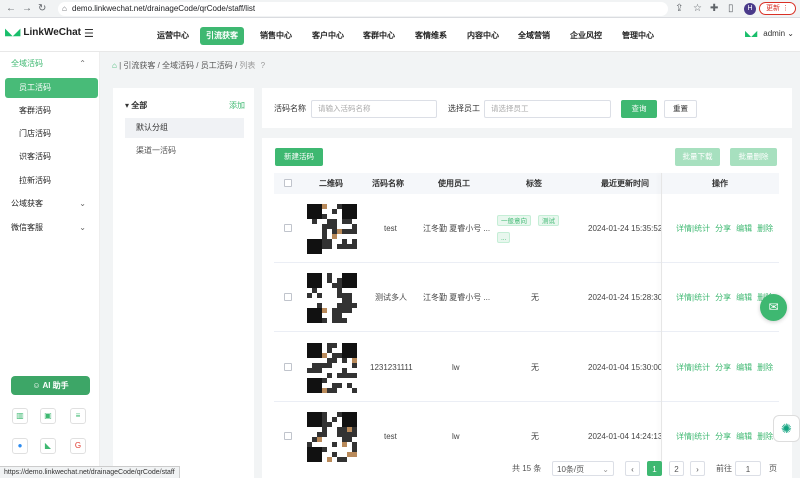 The height and width of the screenshot is (478, 800). What do you see at coordinates (20, 416) in the screenshot?
I see `book-icon: ▥` at bounding box center [20, 416].